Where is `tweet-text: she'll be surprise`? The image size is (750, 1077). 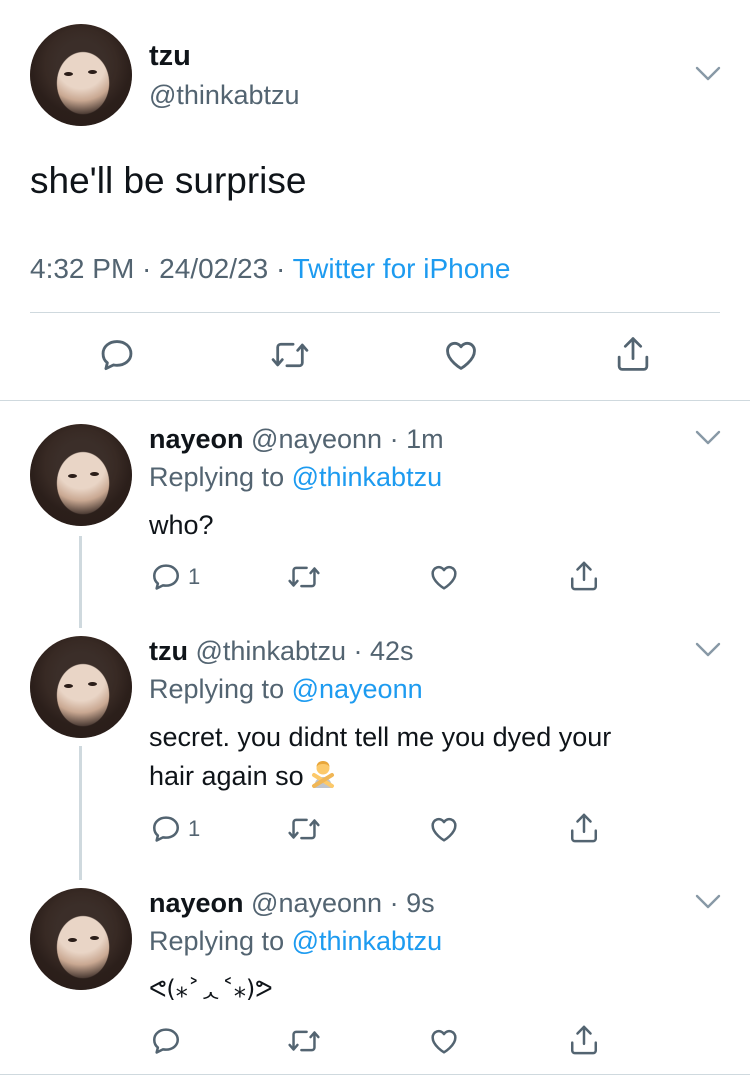
tweet-text: she'll be surprise is located at coordinates (168, 180).